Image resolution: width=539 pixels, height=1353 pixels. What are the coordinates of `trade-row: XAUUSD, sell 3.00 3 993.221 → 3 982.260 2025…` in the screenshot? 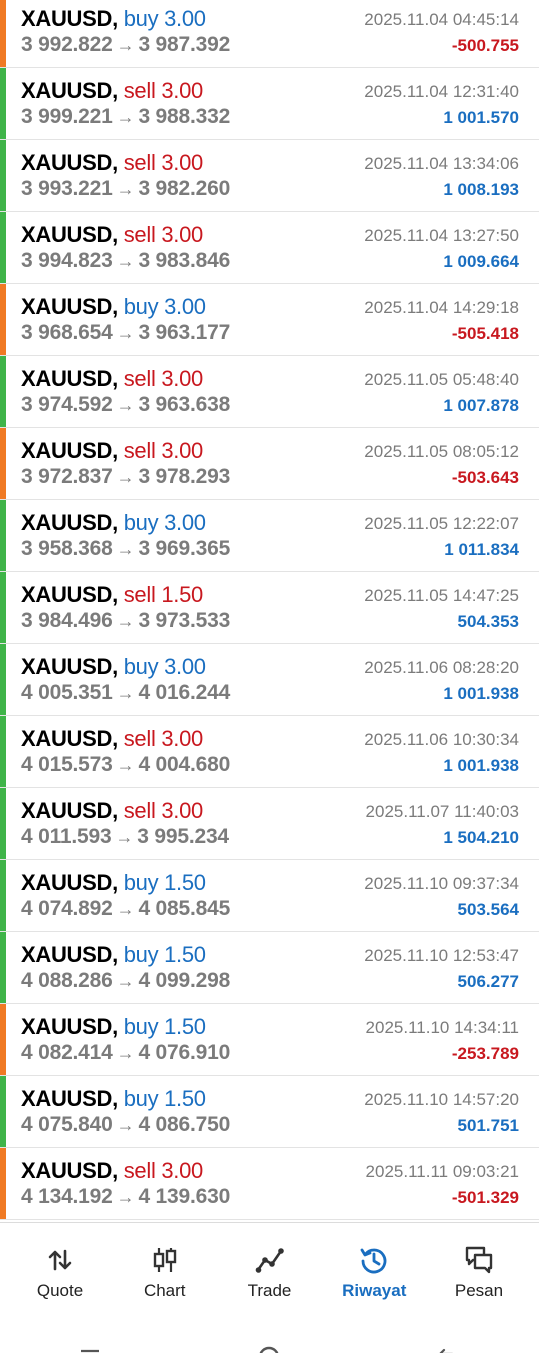 It's located at (269, 176).